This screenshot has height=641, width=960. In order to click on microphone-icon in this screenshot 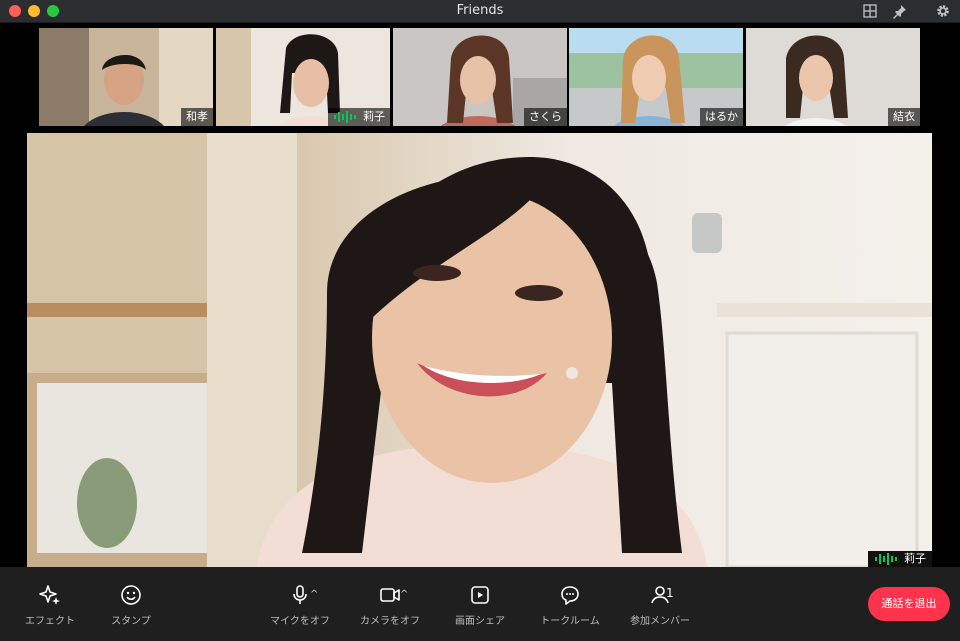, I will do `click(300, 594)`.